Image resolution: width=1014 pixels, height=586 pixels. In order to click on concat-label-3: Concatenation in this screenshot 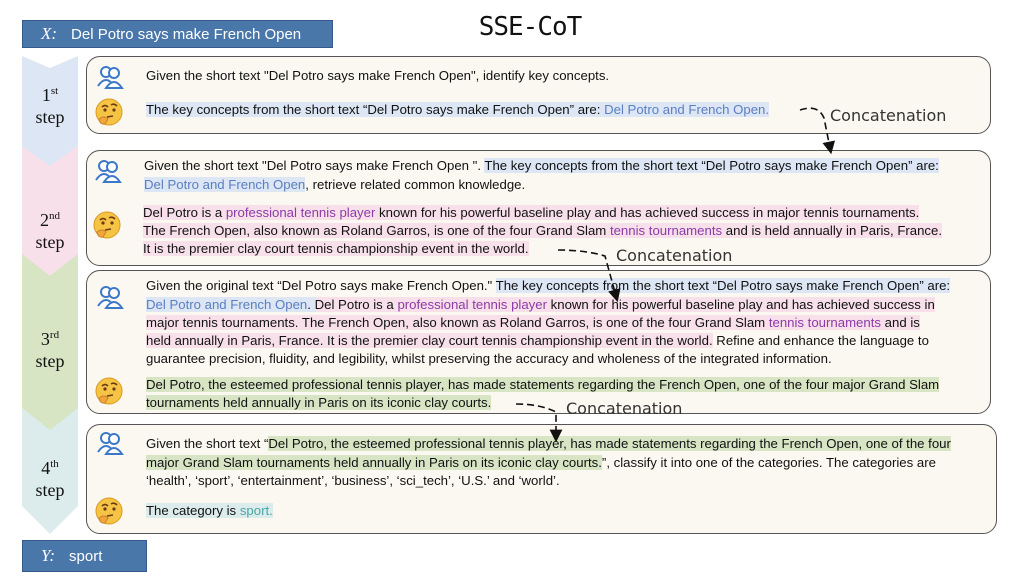, I will do `click(624, 408)`.